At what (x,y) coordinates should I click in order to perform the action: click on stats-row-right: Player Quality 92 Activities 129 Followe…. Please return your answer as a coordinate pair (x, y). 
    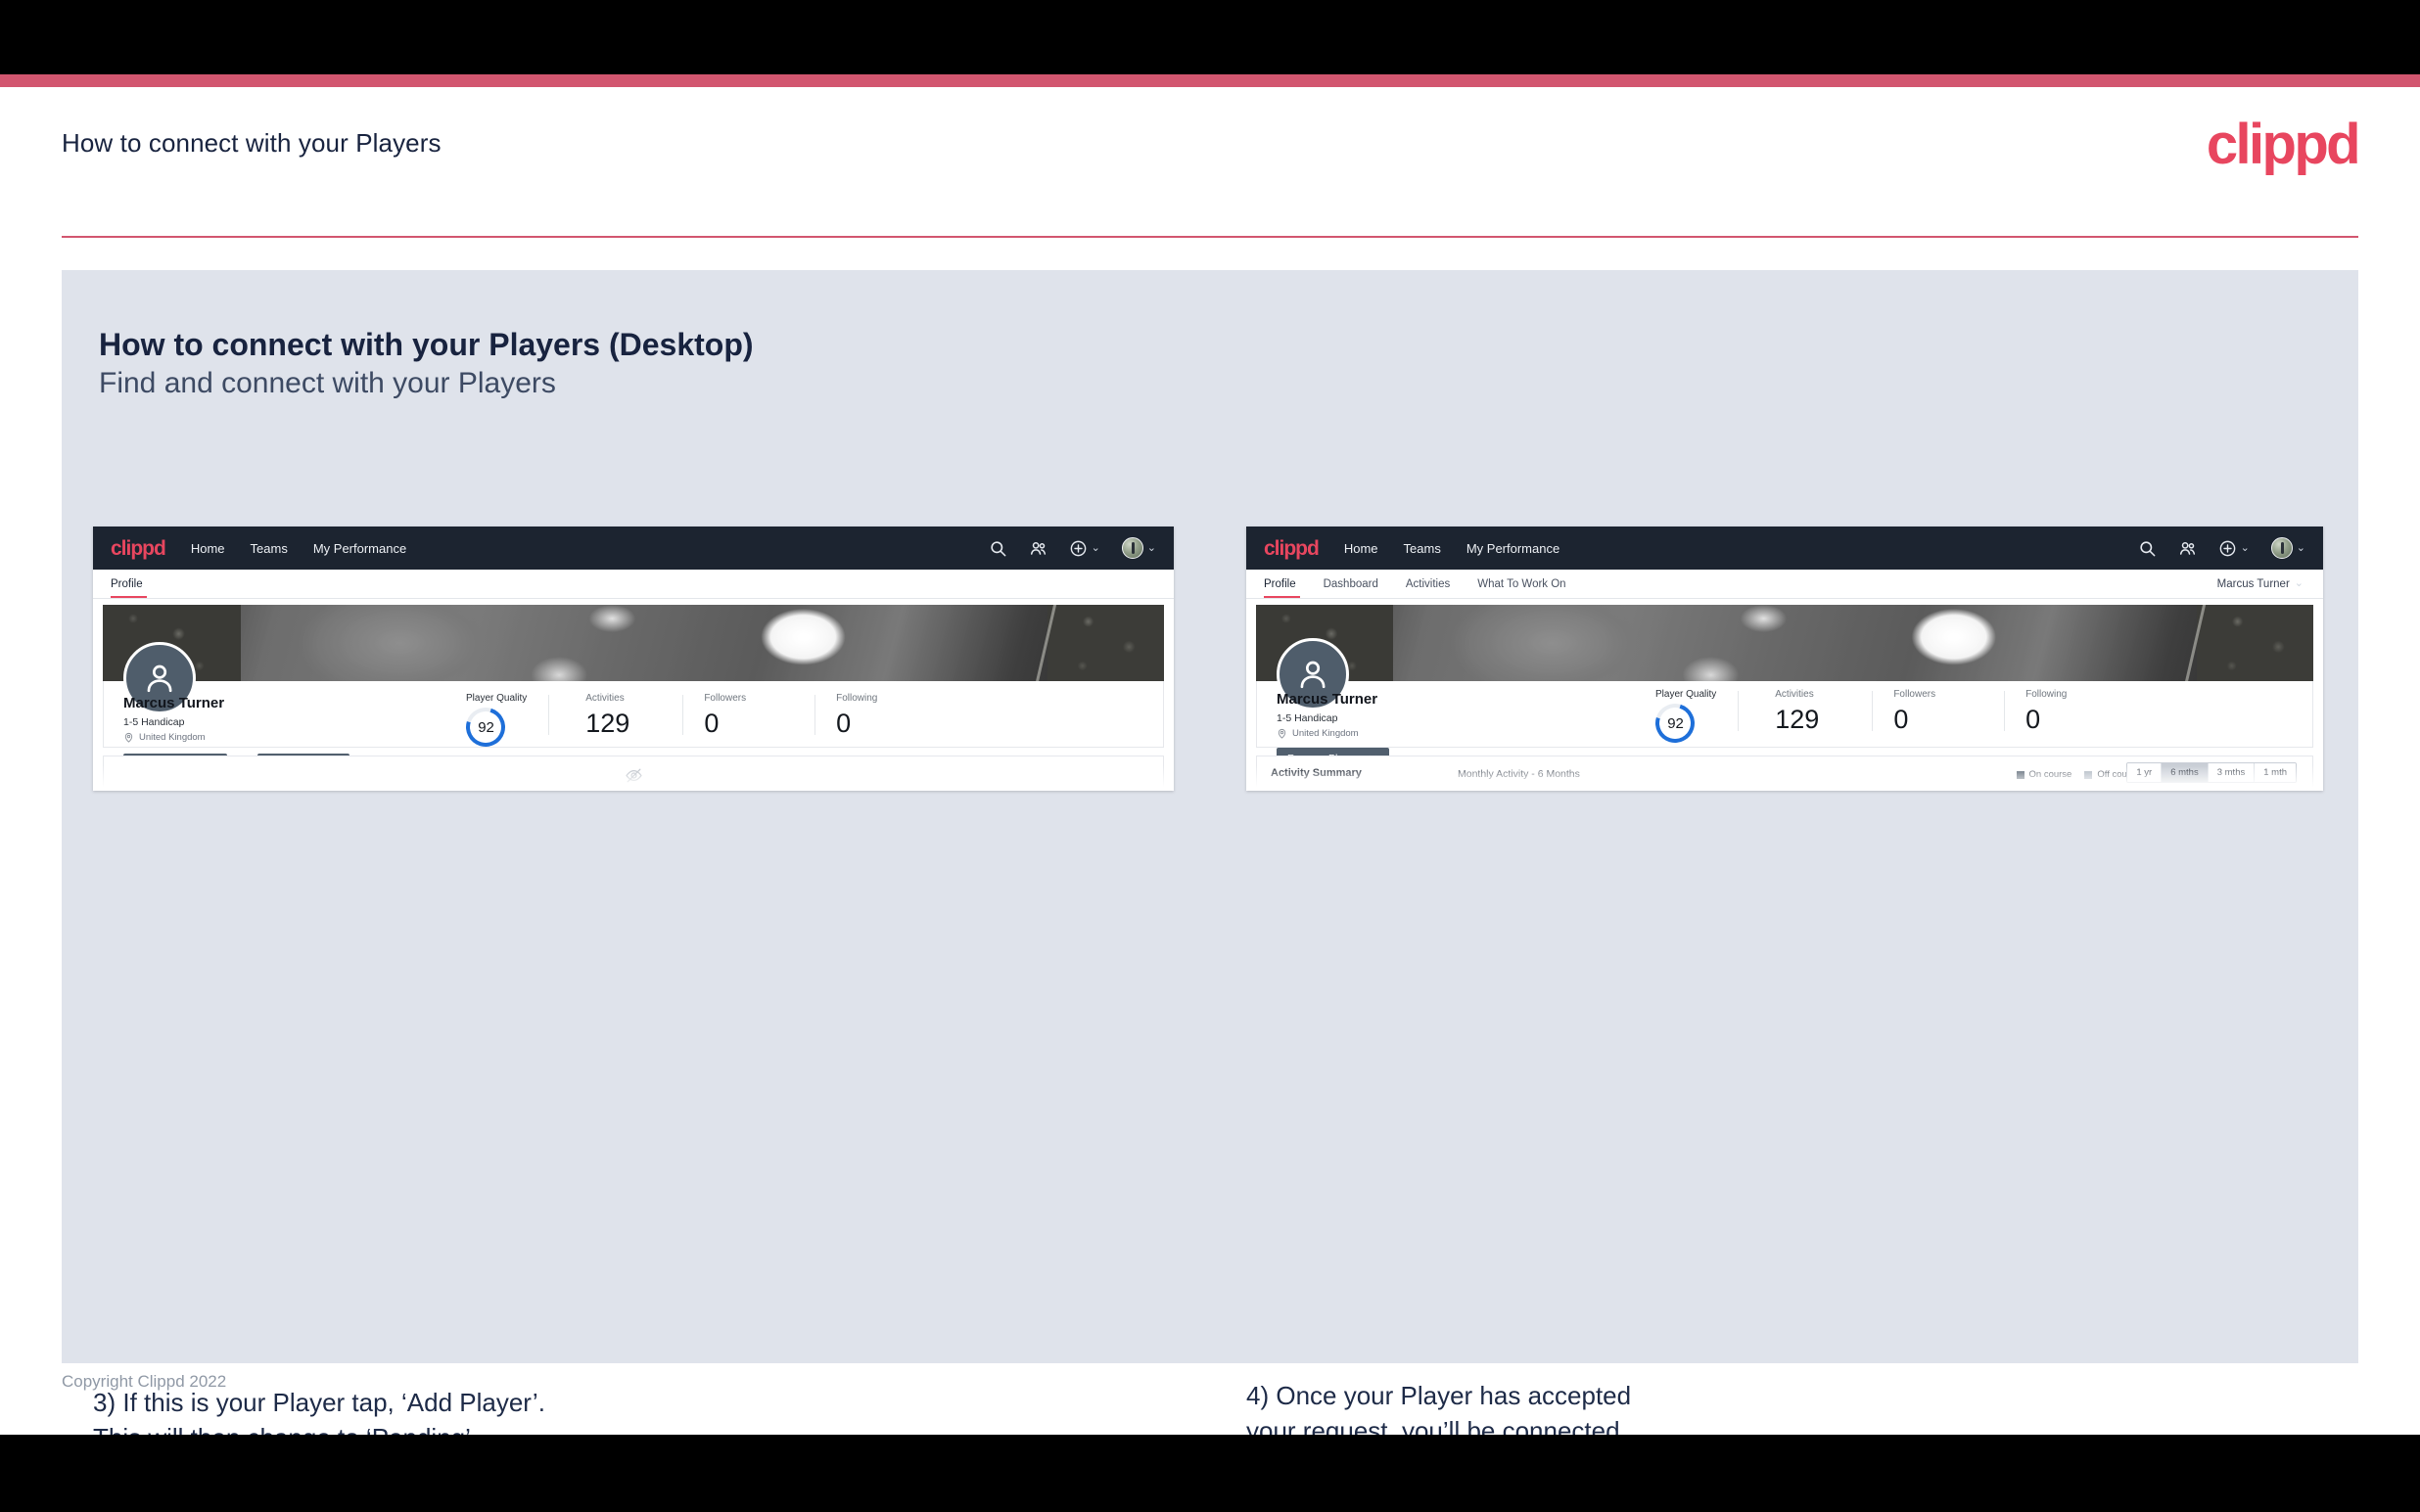
    Looking at the image, I should click on (1884, 720).